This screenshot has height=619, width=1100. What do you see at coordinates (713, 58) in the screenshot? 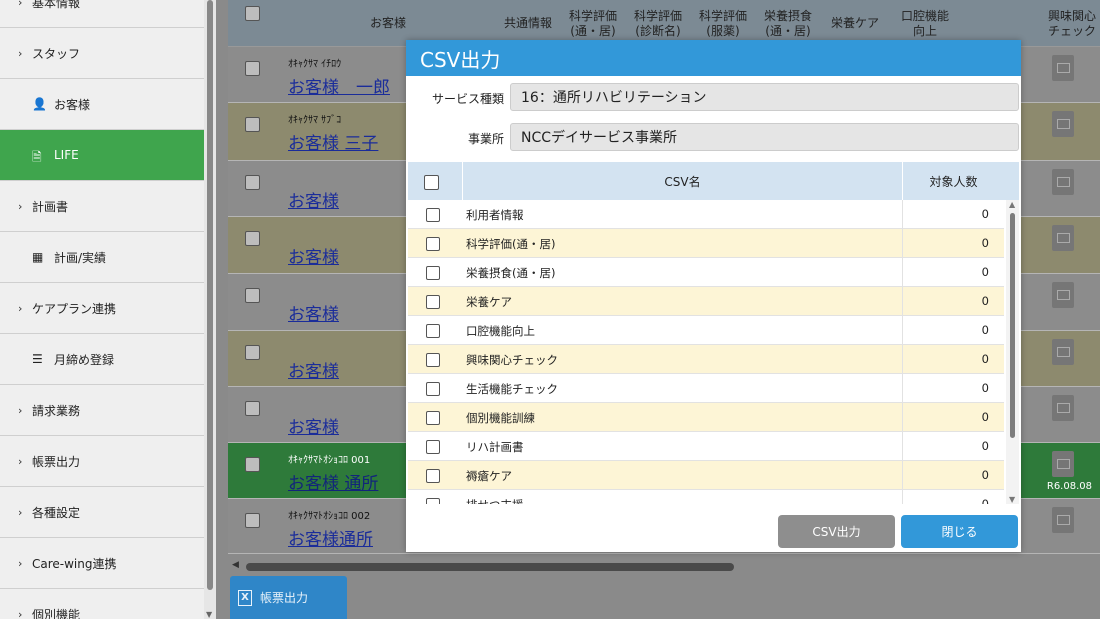
I see `dialog-title: CSV出力` at bounding box center [713, 58].